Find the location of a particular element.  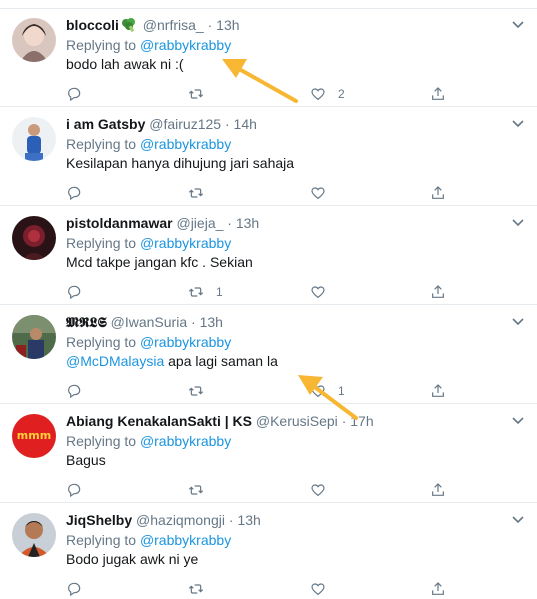

retweet-count: 1 is located at coordinates (219, 292).